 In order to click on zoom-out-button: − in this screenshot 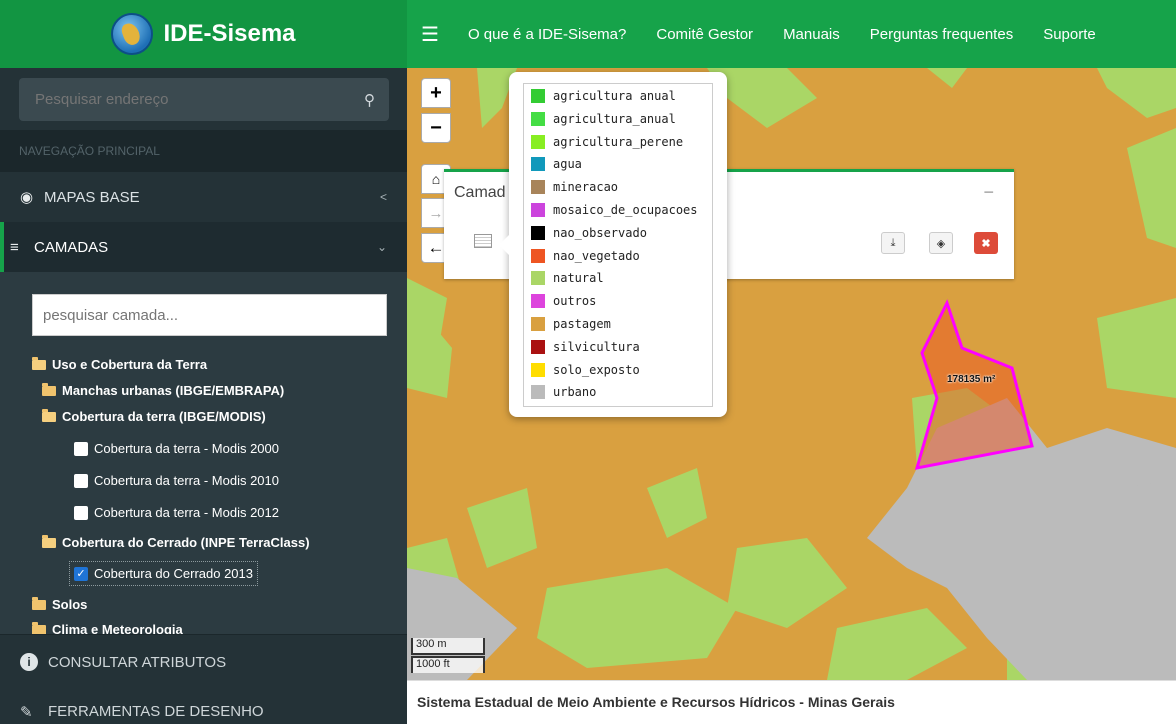, I will do `click(436, 128)`.